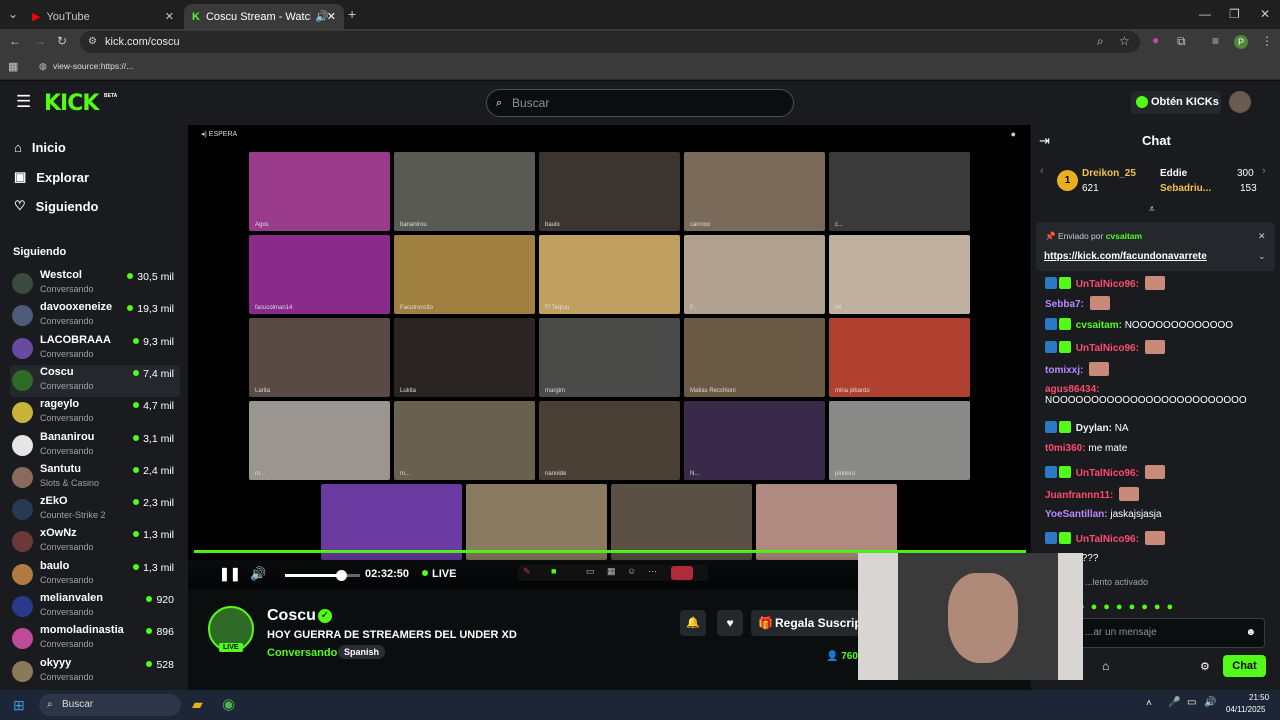 The width and height of the screenshot is (1280, 720). What do you see at coordinates (95, 639) in the screenshot?
I see `following-item: momoladinastia Conversando 896` at bounding box center [95, 639].